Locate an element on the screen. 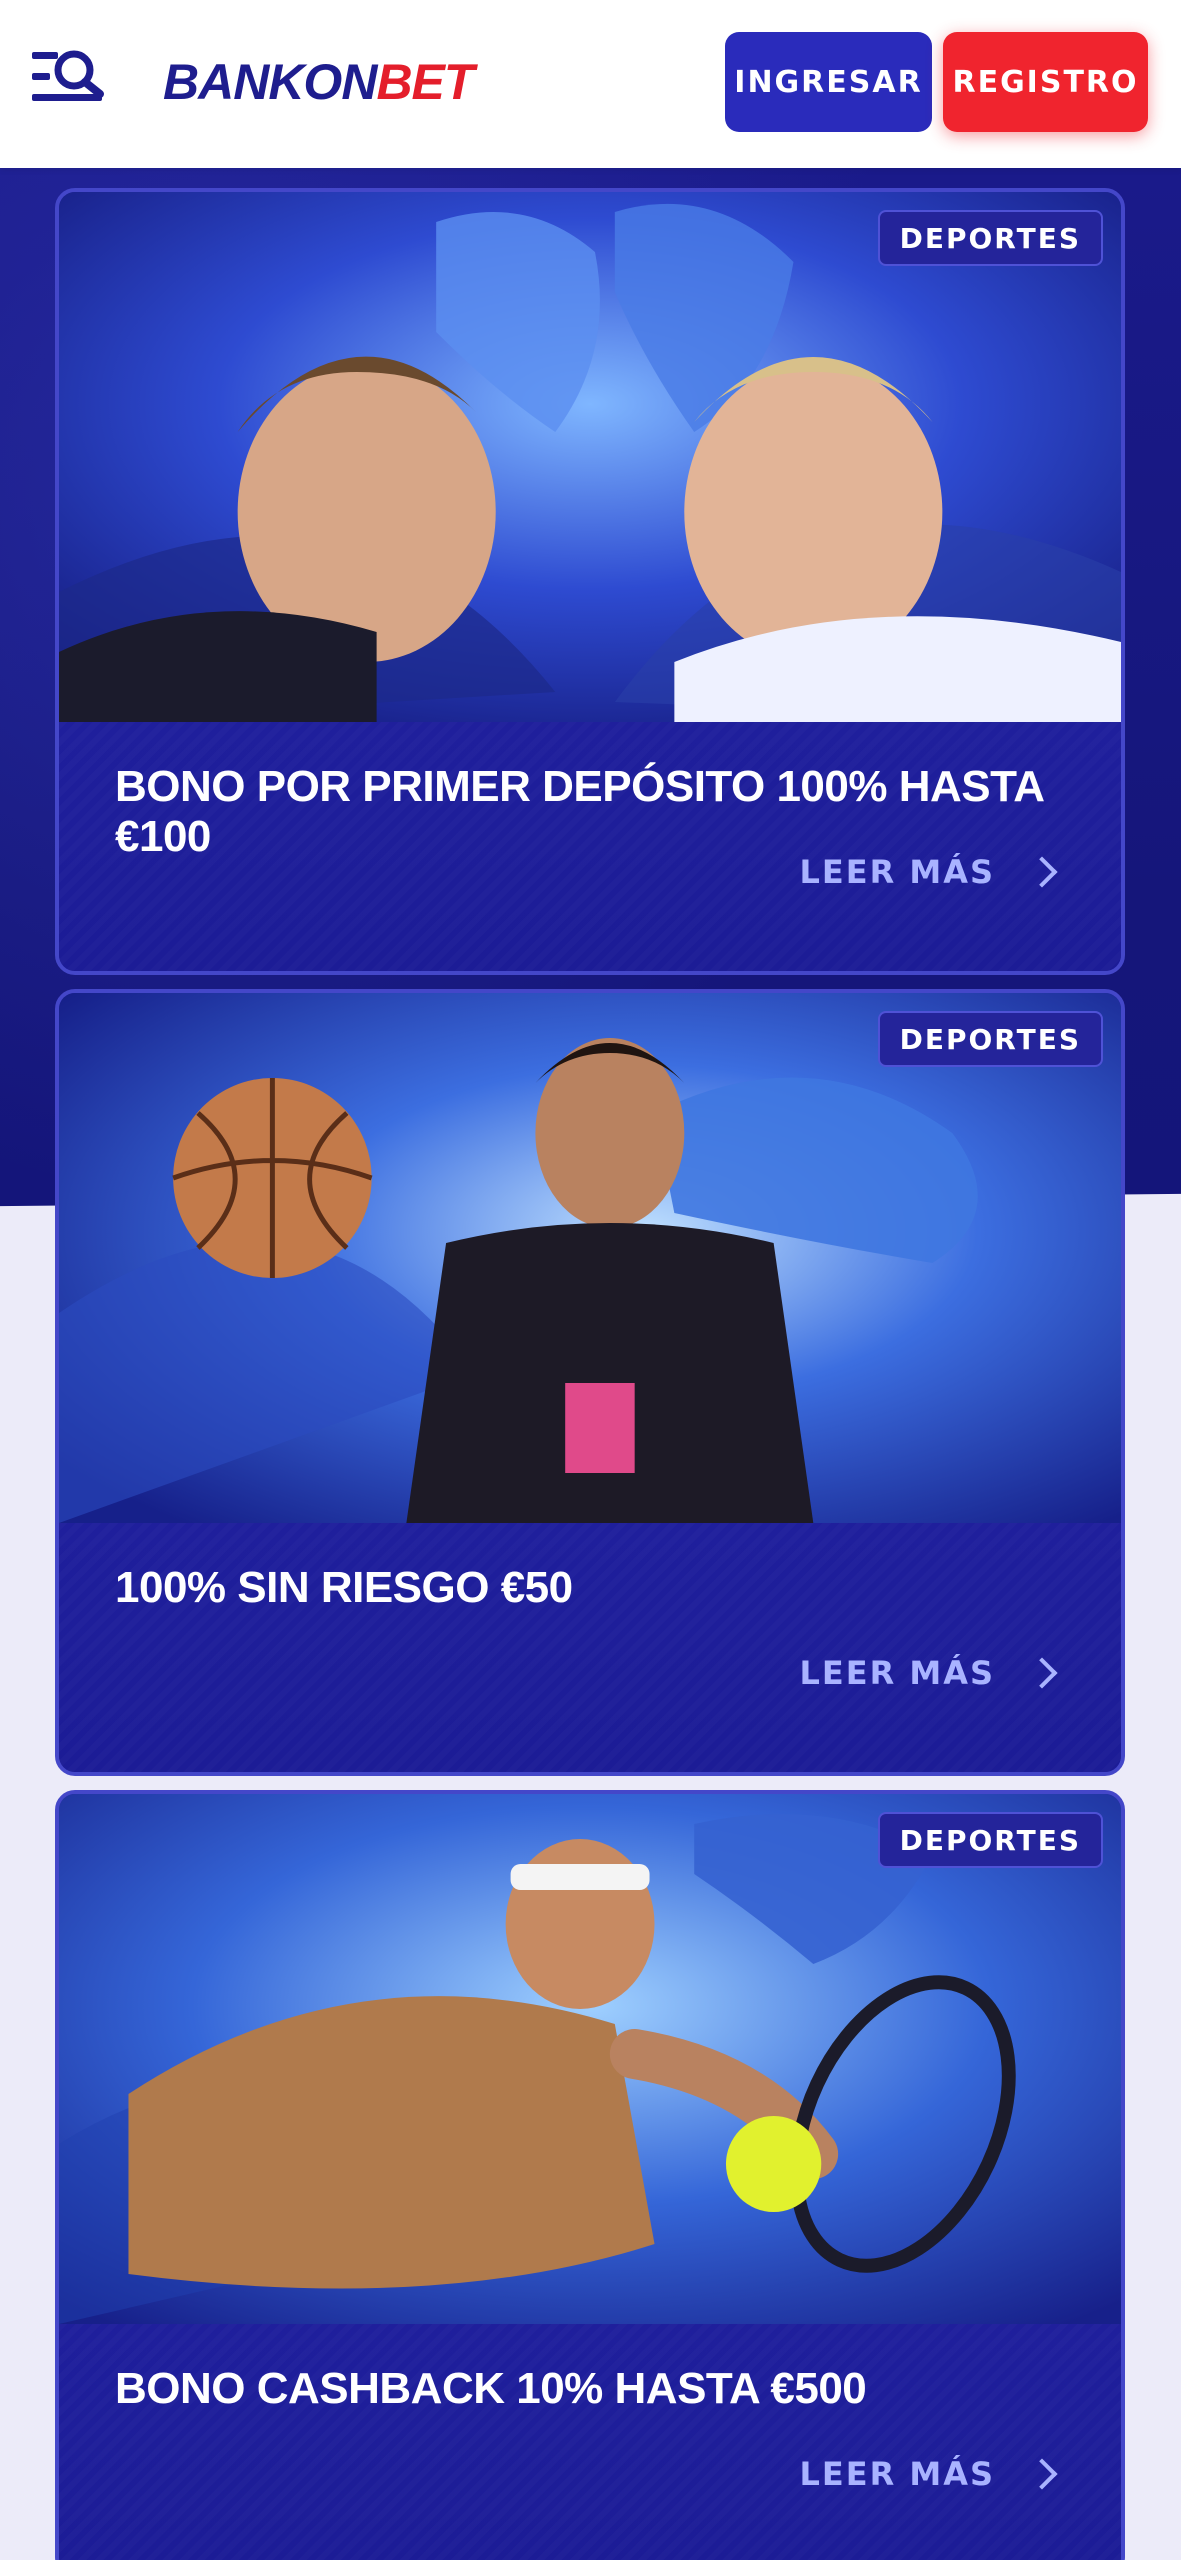 Image resolution: width=1181 pixels, height=2560 pixels. logo-text-bet: BET is located at coordinates (425, 82).